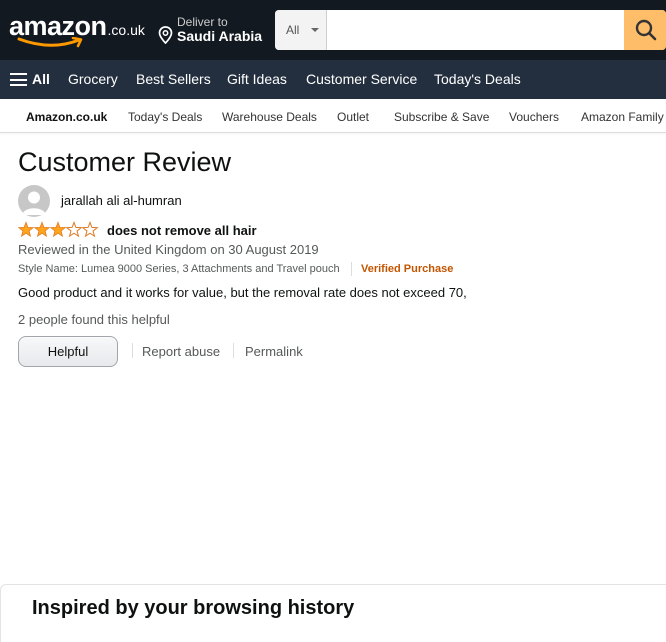 The image size is (666, 642). What do you see at coordinates (353, 117) in the screenshot?
I see `subnav-item-outlet: Outlet` at bounding box center [353, 117].